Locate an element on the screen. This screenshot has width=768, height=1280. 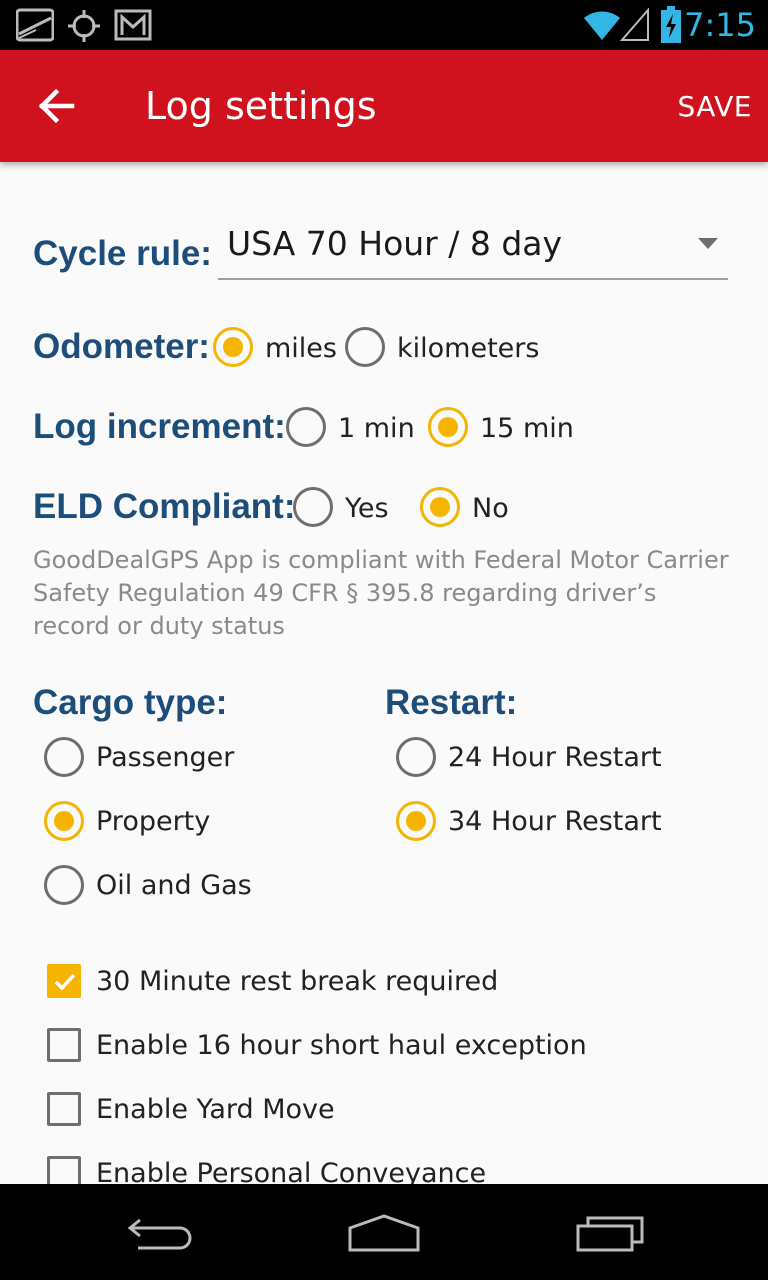
log-increment-15min-label: 15 min is located at coordinates (527, 428).